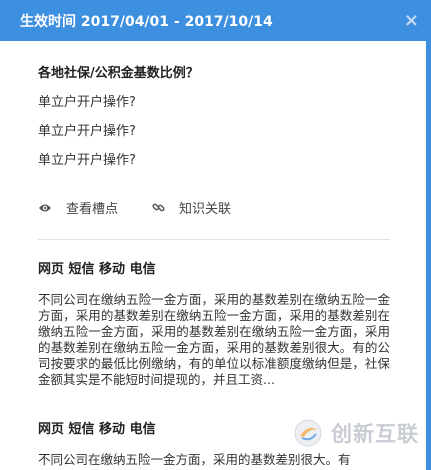  Describe the element at coordinates (428, 255) in the screenshot. I see `dialog-border` at that location.